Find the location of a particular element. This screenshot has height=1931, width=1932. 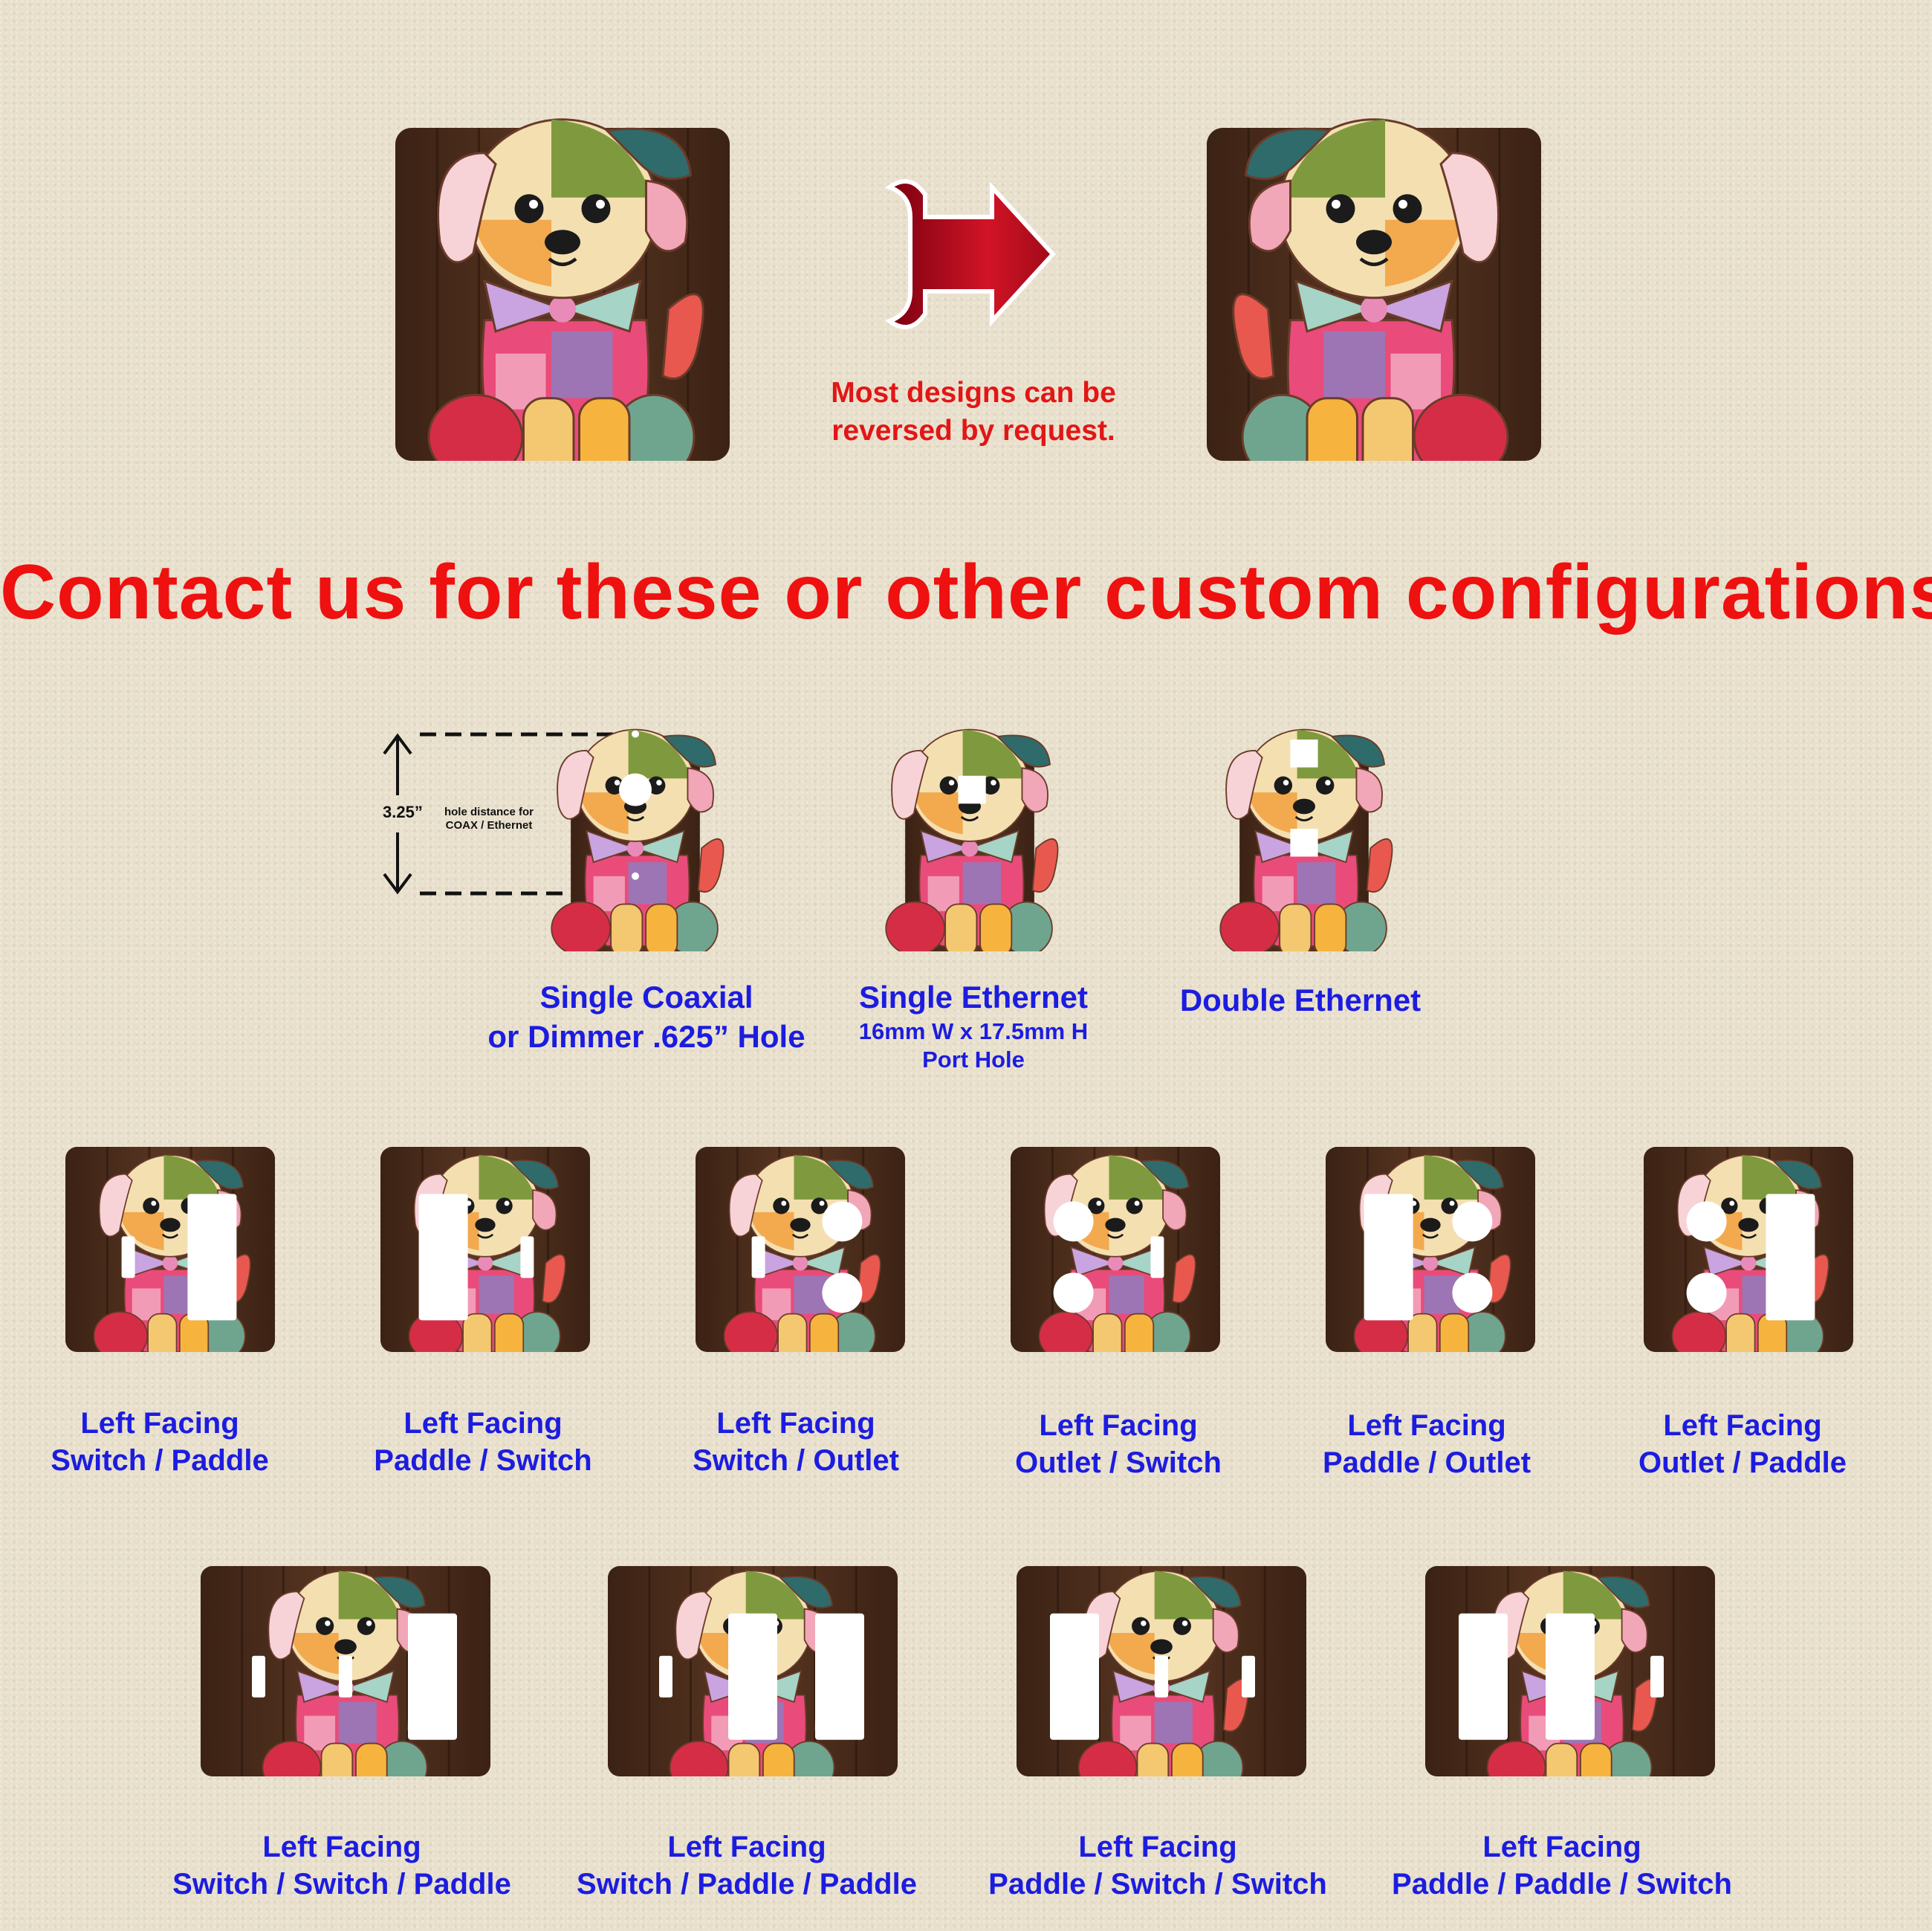

caption-line: Outlet / Paddle is located at coordinates (1742, 1462).